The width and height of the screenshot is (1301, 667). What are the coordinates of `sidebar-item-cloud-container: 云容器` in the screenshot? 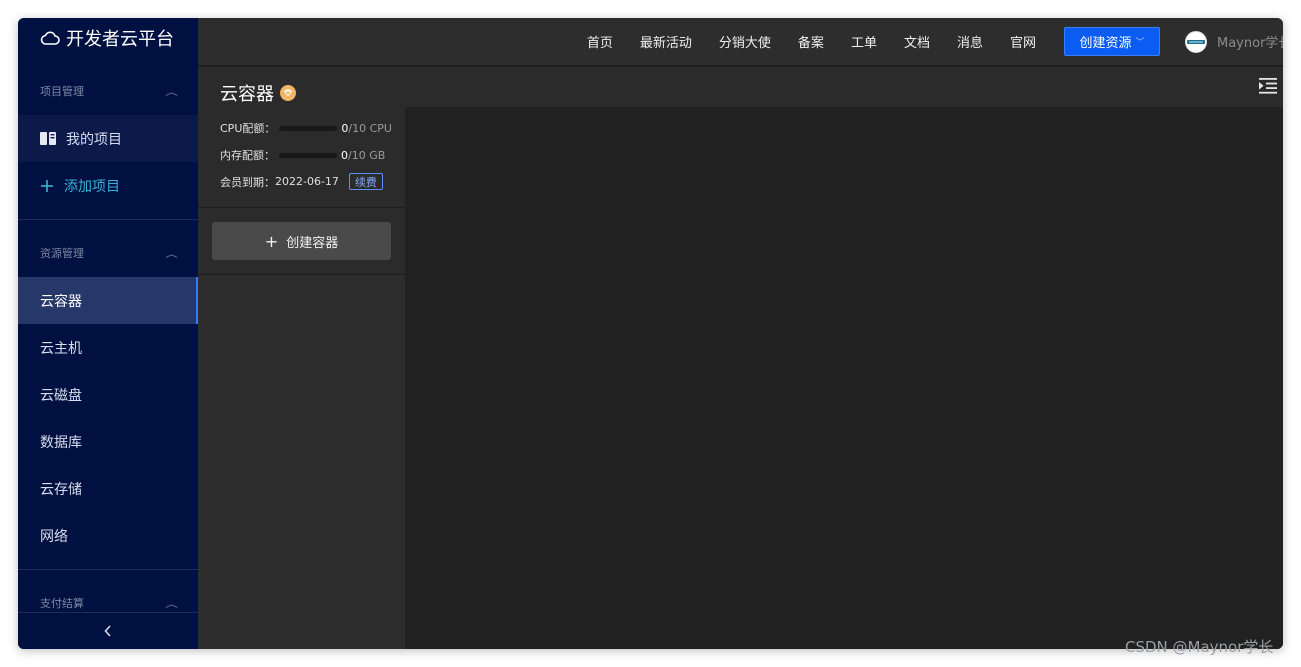 It's located at (108, 300).